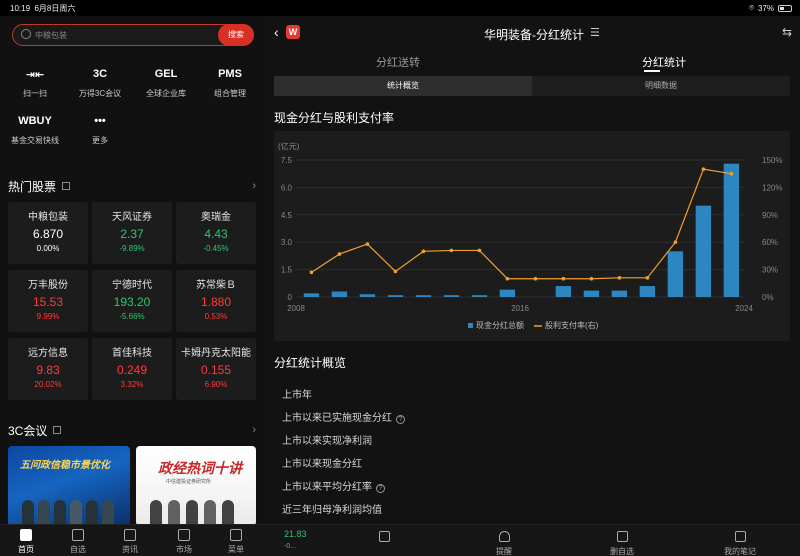  Describe the element at coordinates (35, 93) in the screenshot. I see `tool-label: 扫一扫` at that location.